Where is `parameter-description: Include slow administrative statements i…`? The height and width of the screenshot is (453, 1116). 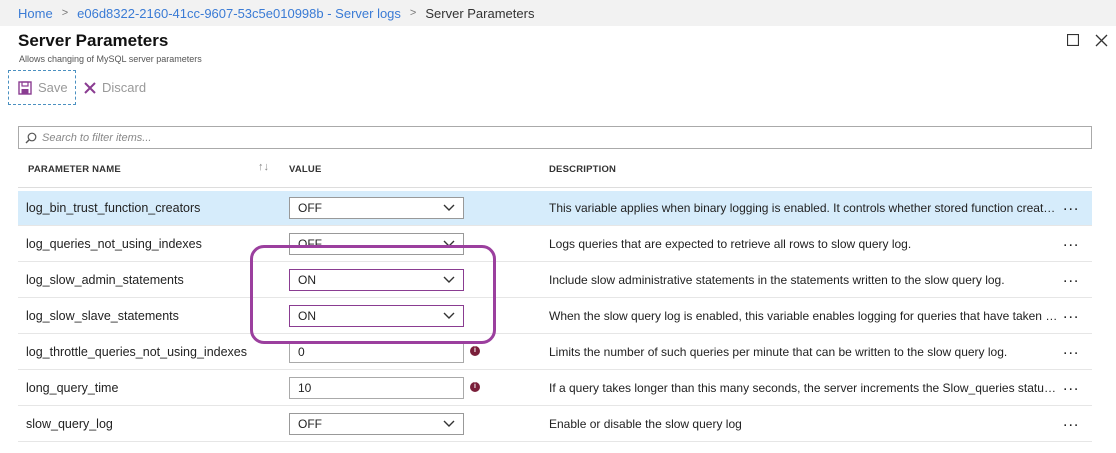 parameter-description: Include slow administrative statements i… is located at coordinates (777, 280).